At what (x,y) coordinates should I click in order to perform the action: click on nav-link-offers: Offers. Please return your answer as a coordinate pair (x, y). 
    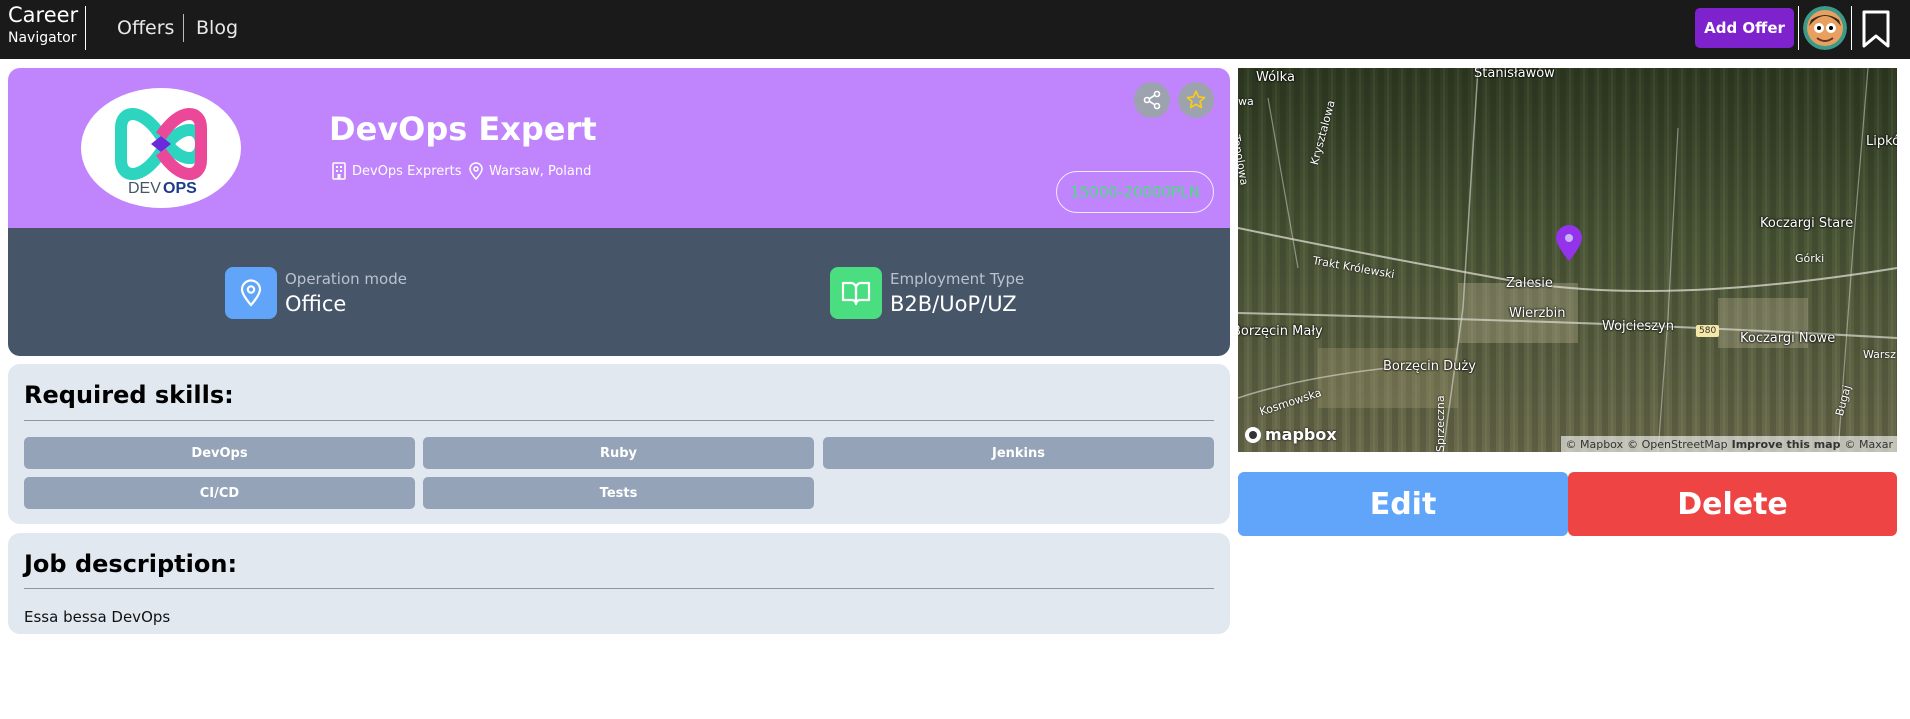
    Looking at the image, I should click on (145, 28).